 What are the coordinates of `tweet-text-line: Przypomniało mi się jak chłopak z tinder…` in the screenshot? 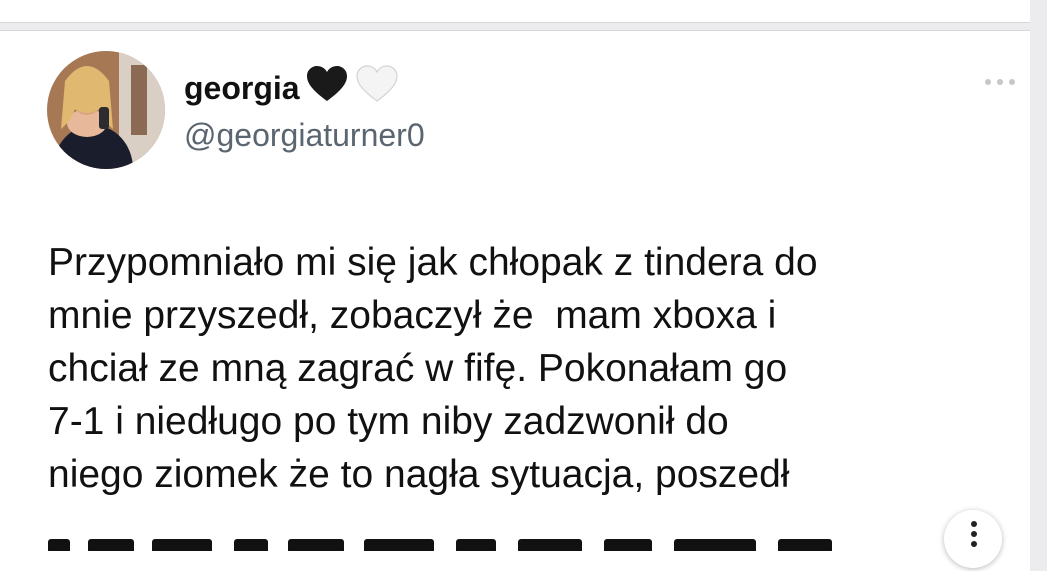 It's located at (433, 262).